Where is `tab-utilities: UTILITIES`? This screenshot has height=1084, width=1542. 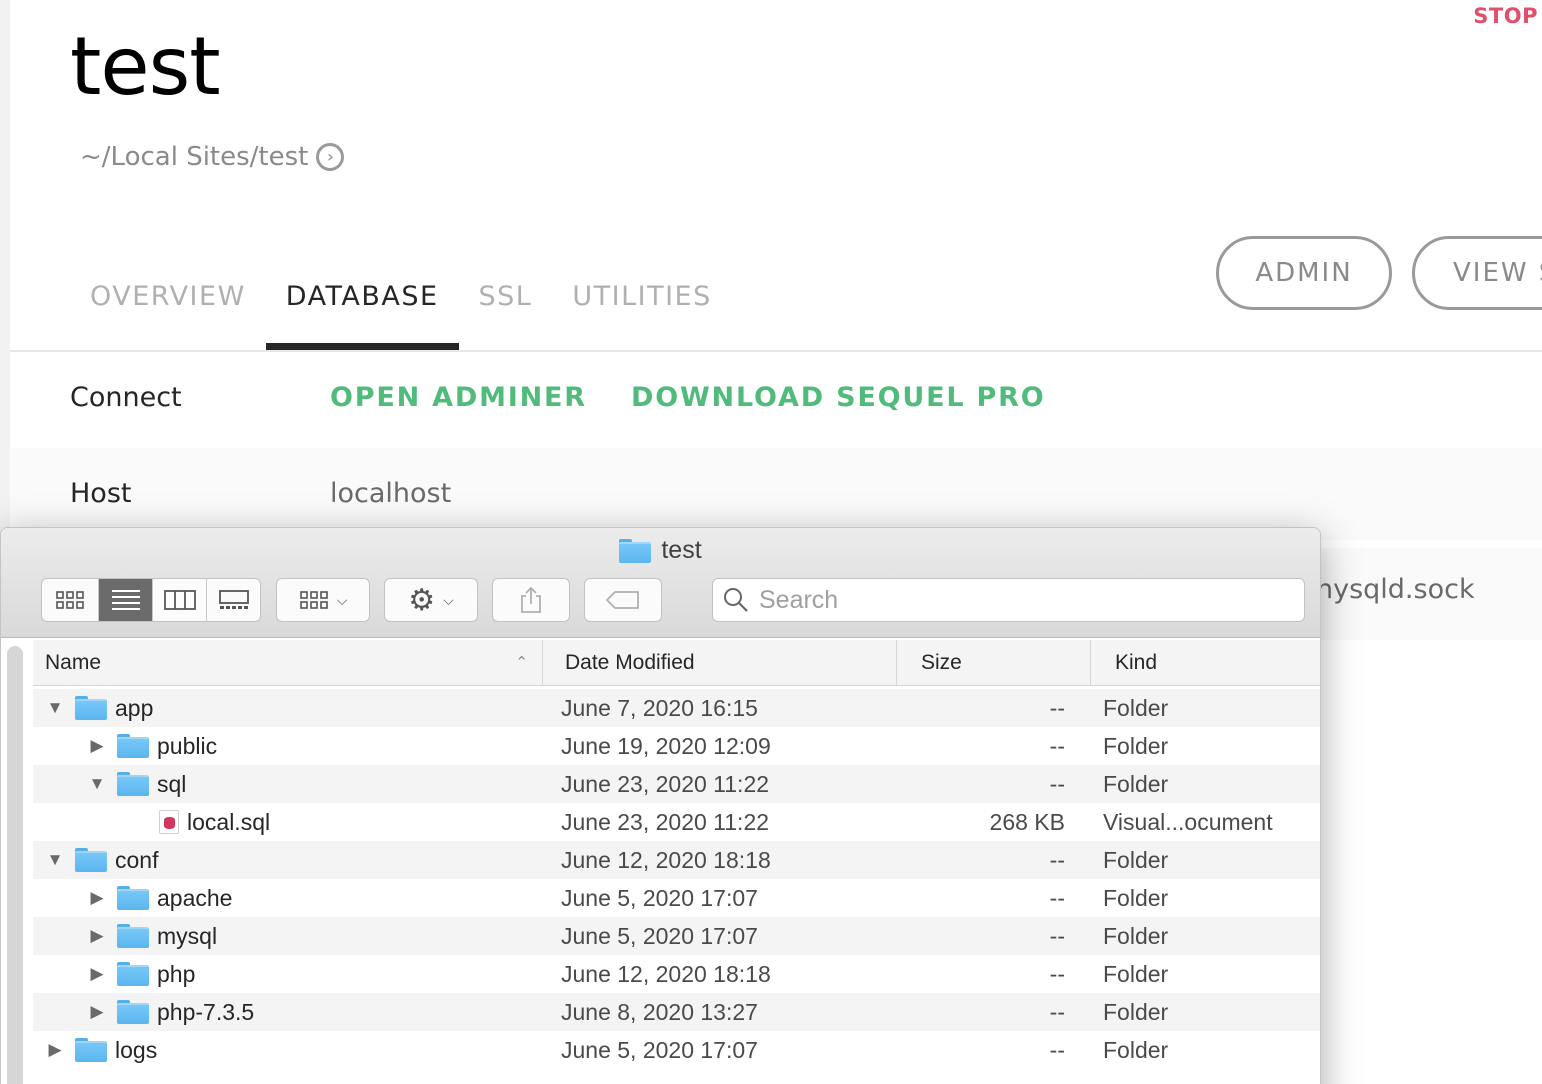
tab-utilities: UTILITIES is located at coordinates (641, 314).